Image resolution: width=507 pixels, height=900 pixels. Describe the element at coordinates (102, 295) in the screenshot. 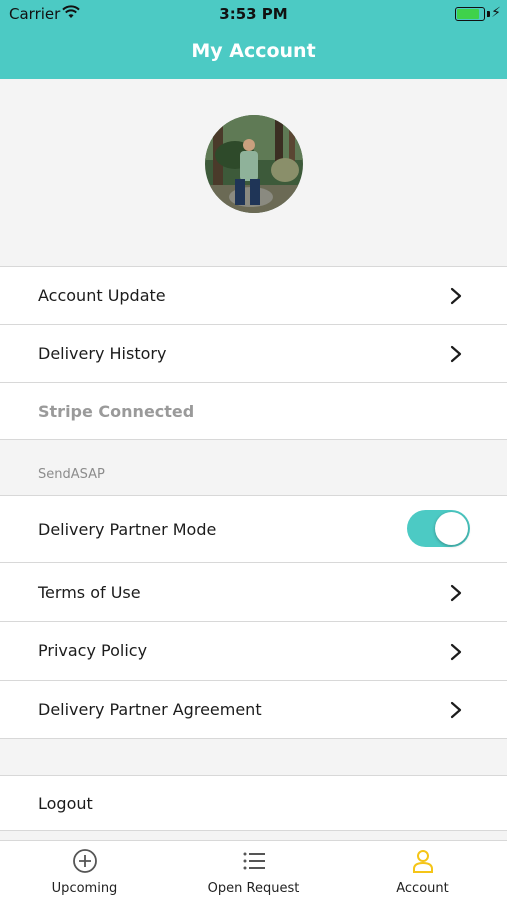

I see `account-update-label: Account Update` at that location.